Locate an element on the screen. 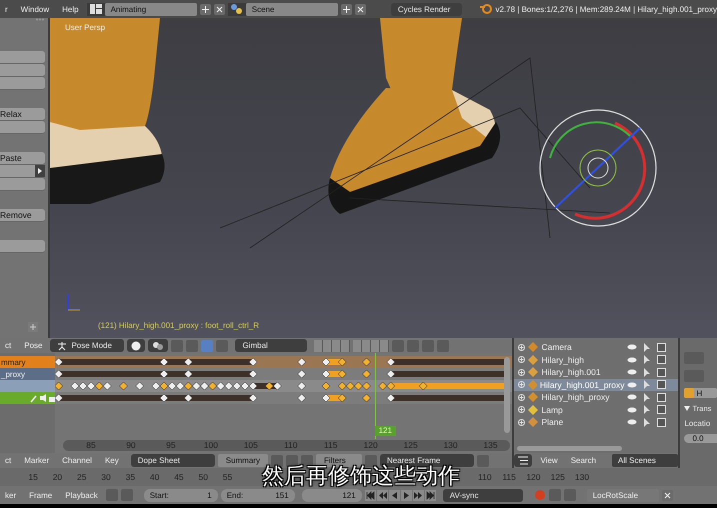 Image resolution: width=717 pixels, height=508 pixels. current-frame-field: 121 is located at coordinates (332, 495).